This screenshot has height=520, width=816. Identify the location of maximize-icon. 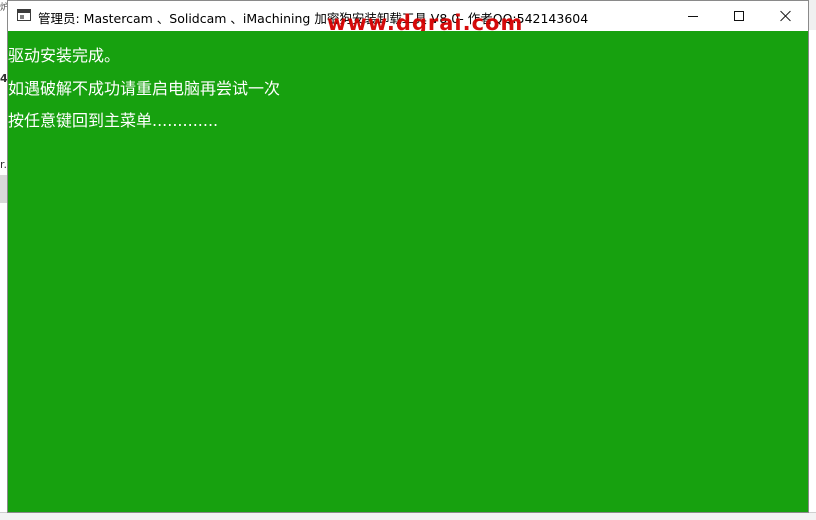
(739, 16).